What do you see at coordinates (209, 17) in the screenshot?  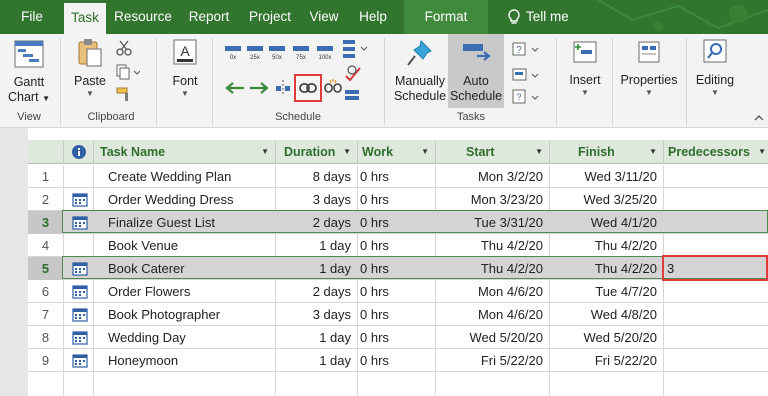 I see `tab-report: Report` at bounding box center [209, 17].